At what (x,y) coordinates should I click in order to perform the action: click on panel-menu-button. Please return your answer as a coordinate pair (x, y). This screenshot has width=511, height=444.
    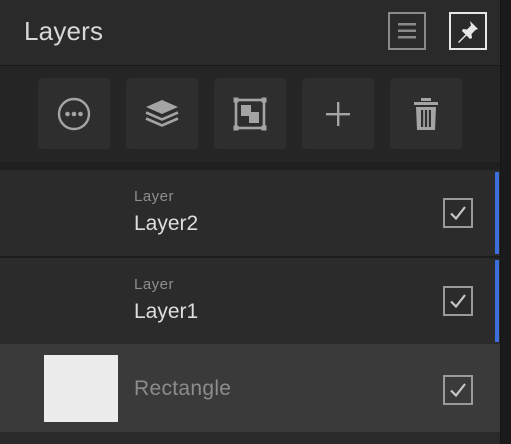
    Looking at the image, I should click on (407, 31).